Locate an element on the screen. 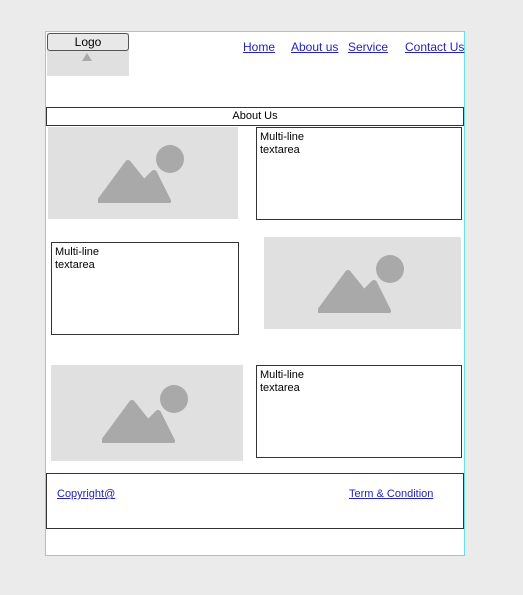 The image size is (523, 595). footer: Copyright@ Term & Condition is located at coordinates (255, 501).